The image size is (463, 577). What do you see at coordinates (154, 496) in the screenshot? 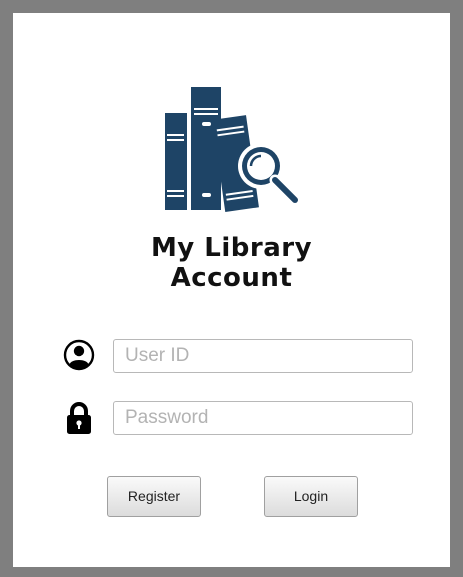
I see `register-button: Register` at bounding box center [154, 496].